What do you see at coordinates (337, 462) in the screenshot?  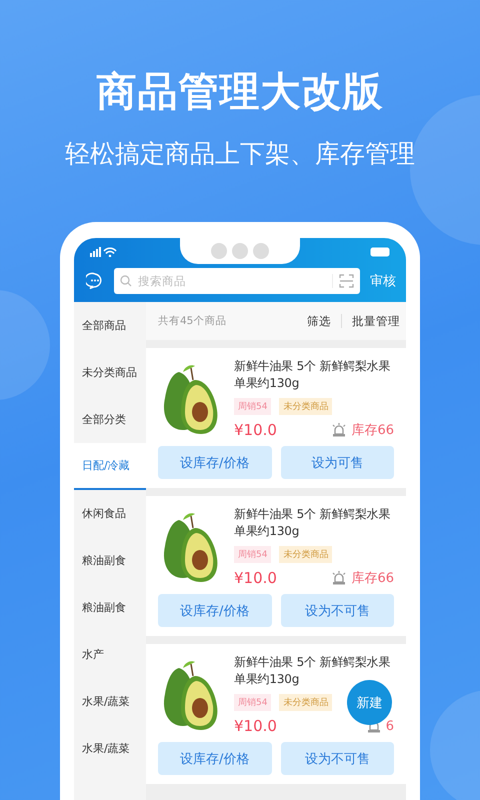 I see `sale-status-button: 设为可售` at bounding box center [337, 462].